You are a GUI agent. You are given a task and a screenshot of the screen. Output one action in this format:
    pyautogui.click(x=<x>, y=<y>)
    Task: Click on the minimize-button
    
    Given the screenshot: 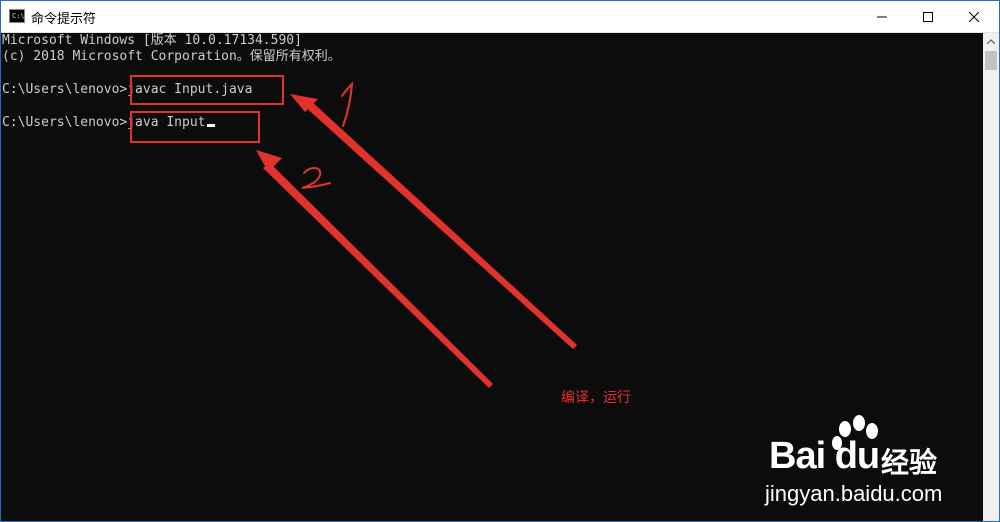 What is the action you would take?
    pyautogui.click(x=882, y=16)
    